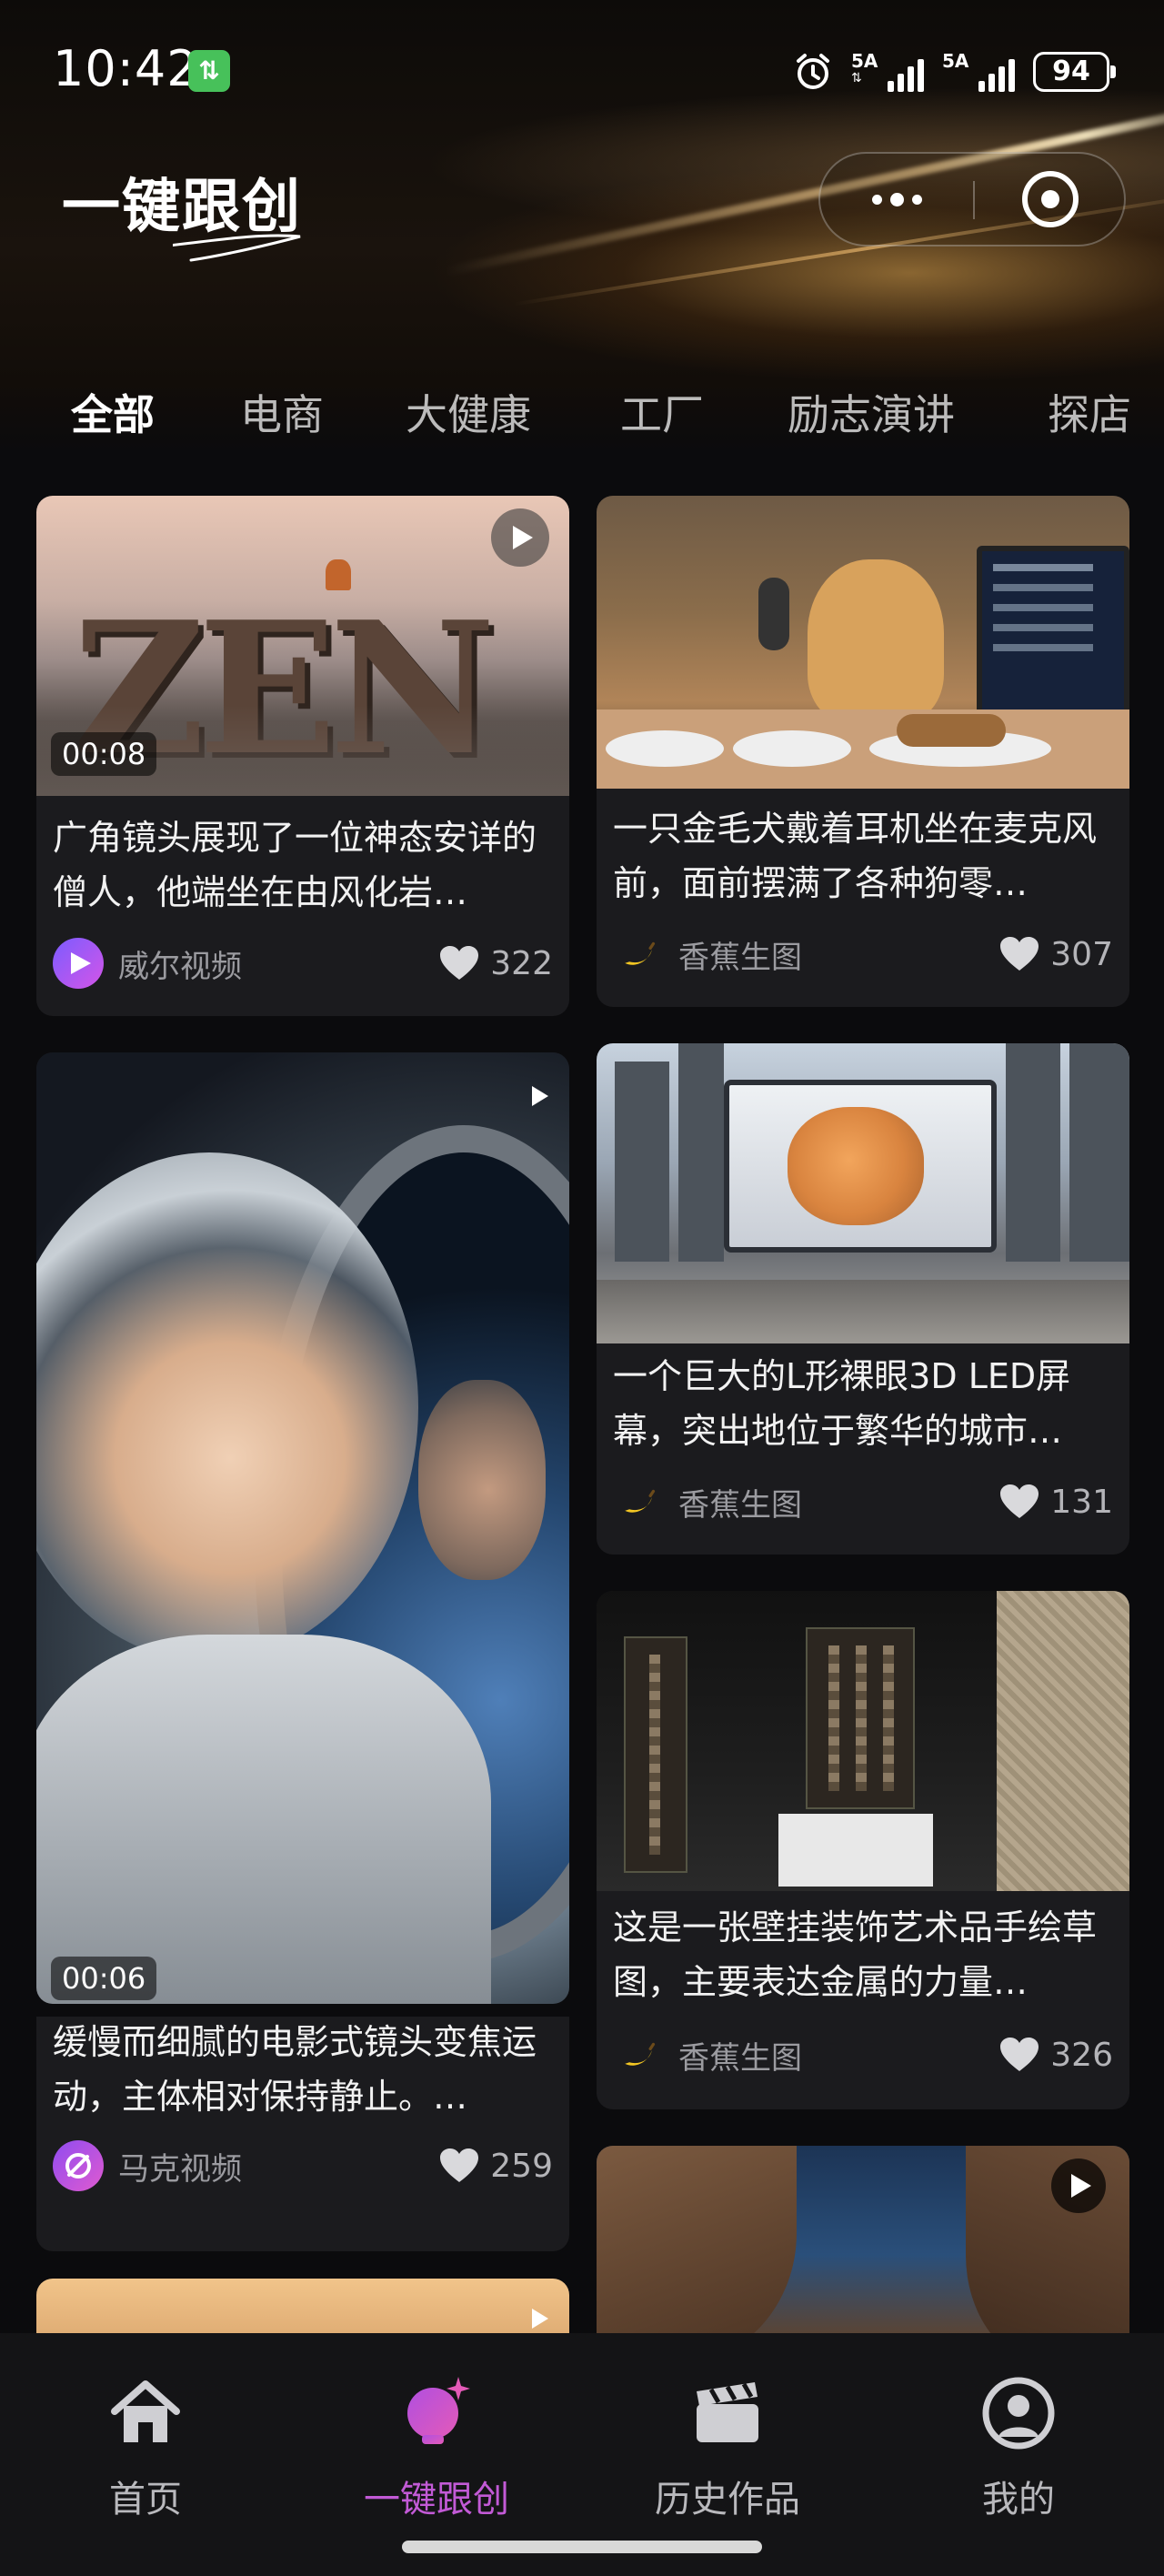 The width and height of the screenshot is (1164, 2576). I want to click on tab-motivational-speech: 励志演讲, so click(872, 412).